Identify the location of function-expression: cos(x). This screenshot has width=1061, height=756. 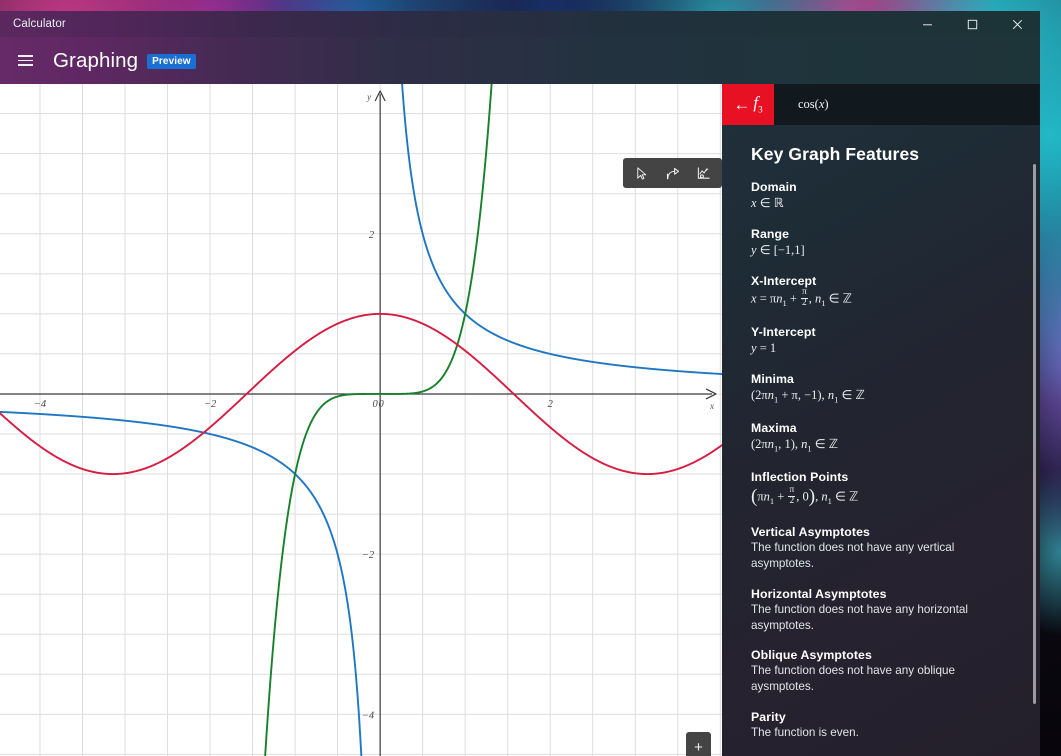
(813, 104).